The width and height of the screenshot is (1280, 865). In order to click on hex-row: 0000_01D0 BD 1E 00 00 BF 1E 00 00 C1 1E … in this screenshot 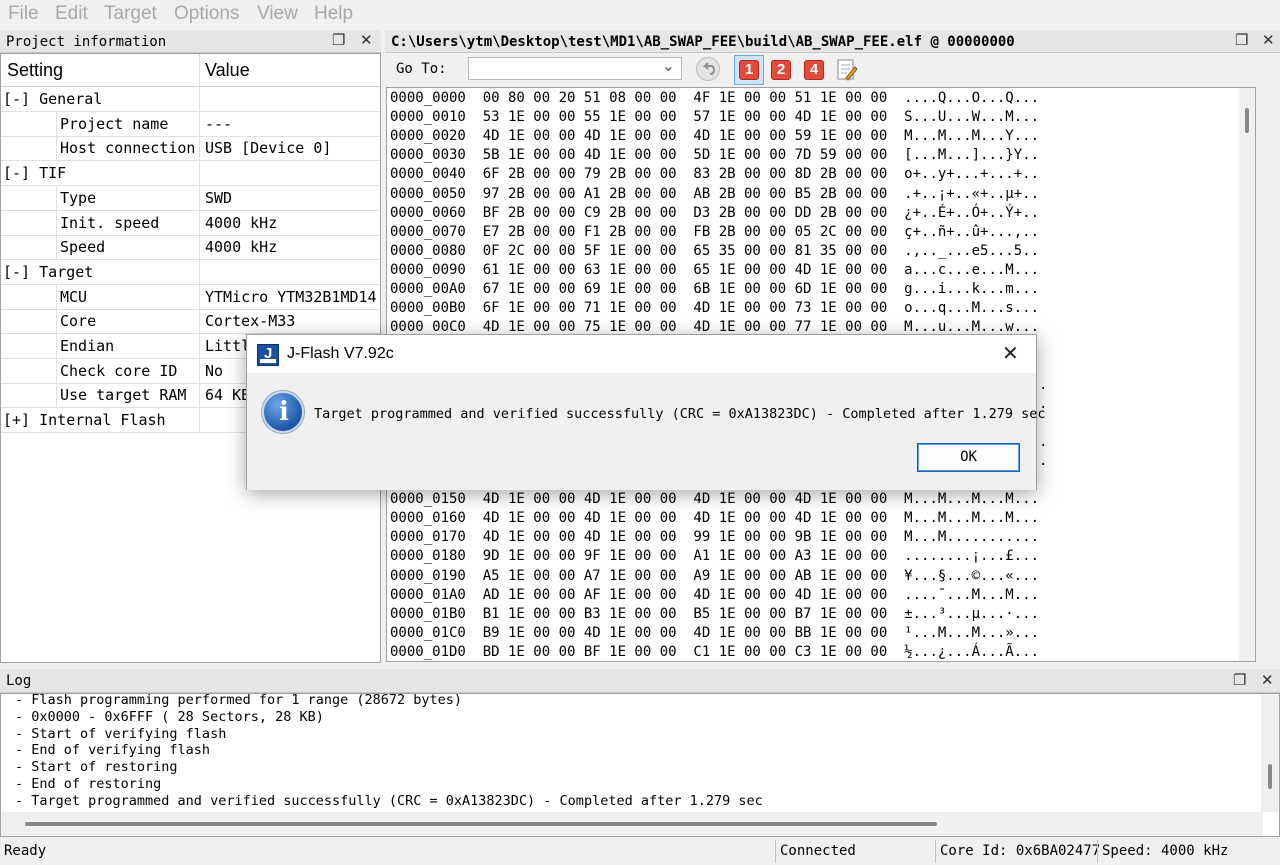, I will do `click(715, 651)`.